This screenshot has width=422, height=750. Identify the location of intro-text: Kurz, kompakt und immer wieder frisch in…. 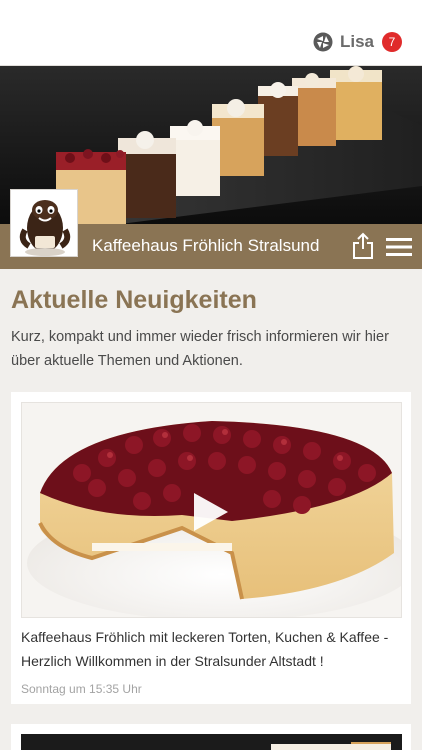
(200, 349).